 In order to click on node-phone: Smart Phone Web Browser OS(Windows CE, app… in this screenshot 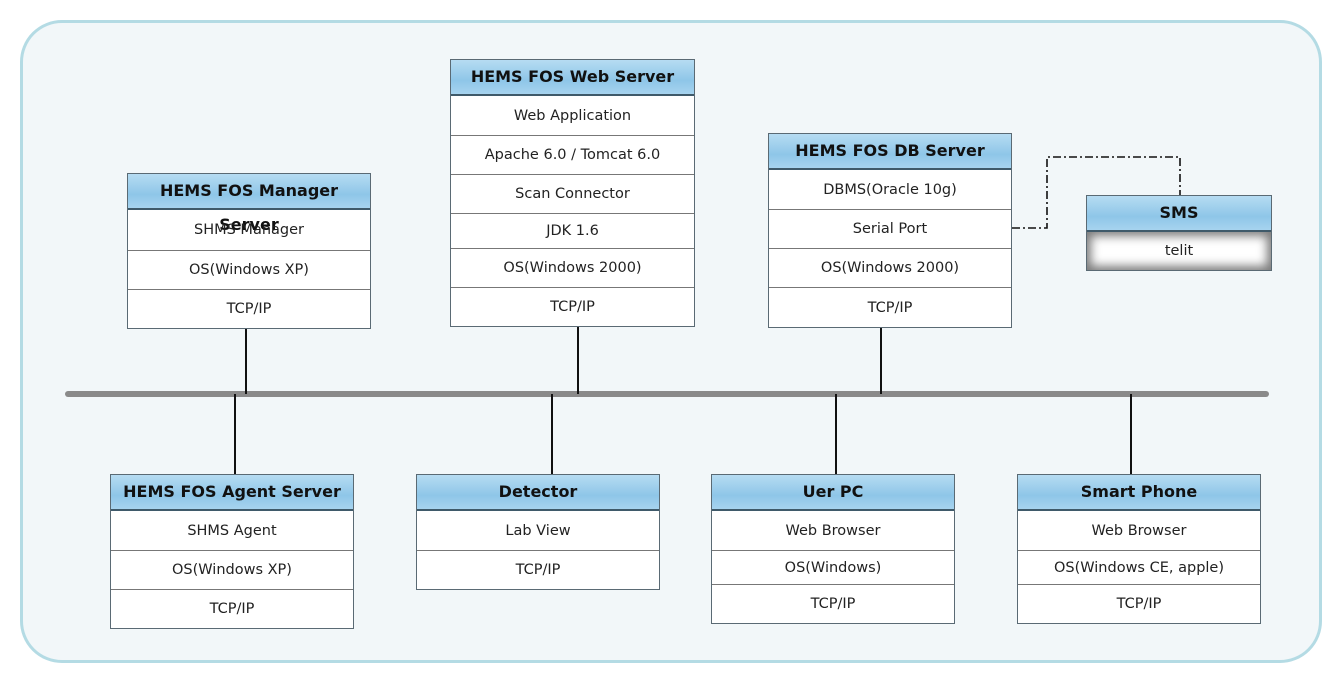, I will do `click(1139, 549)`.